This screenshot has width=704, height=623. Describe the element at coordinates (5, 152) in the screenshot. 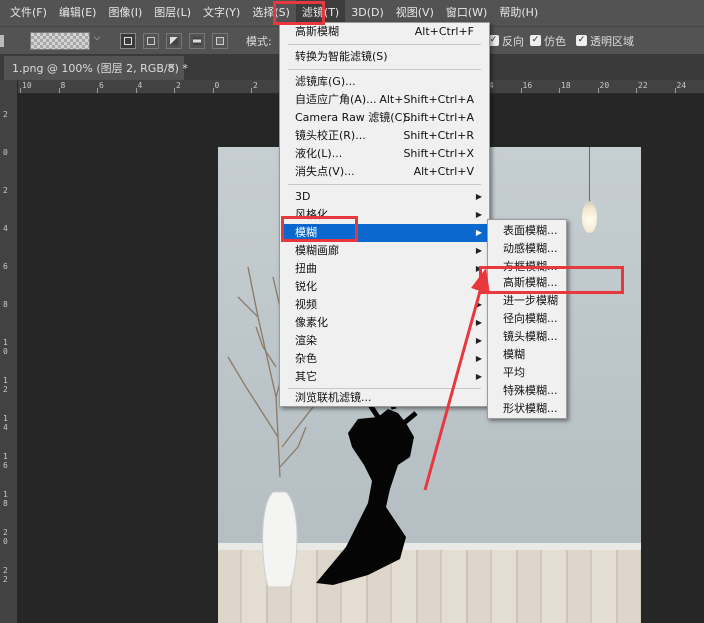

I see `ruler-tick-label: 0` at that location.